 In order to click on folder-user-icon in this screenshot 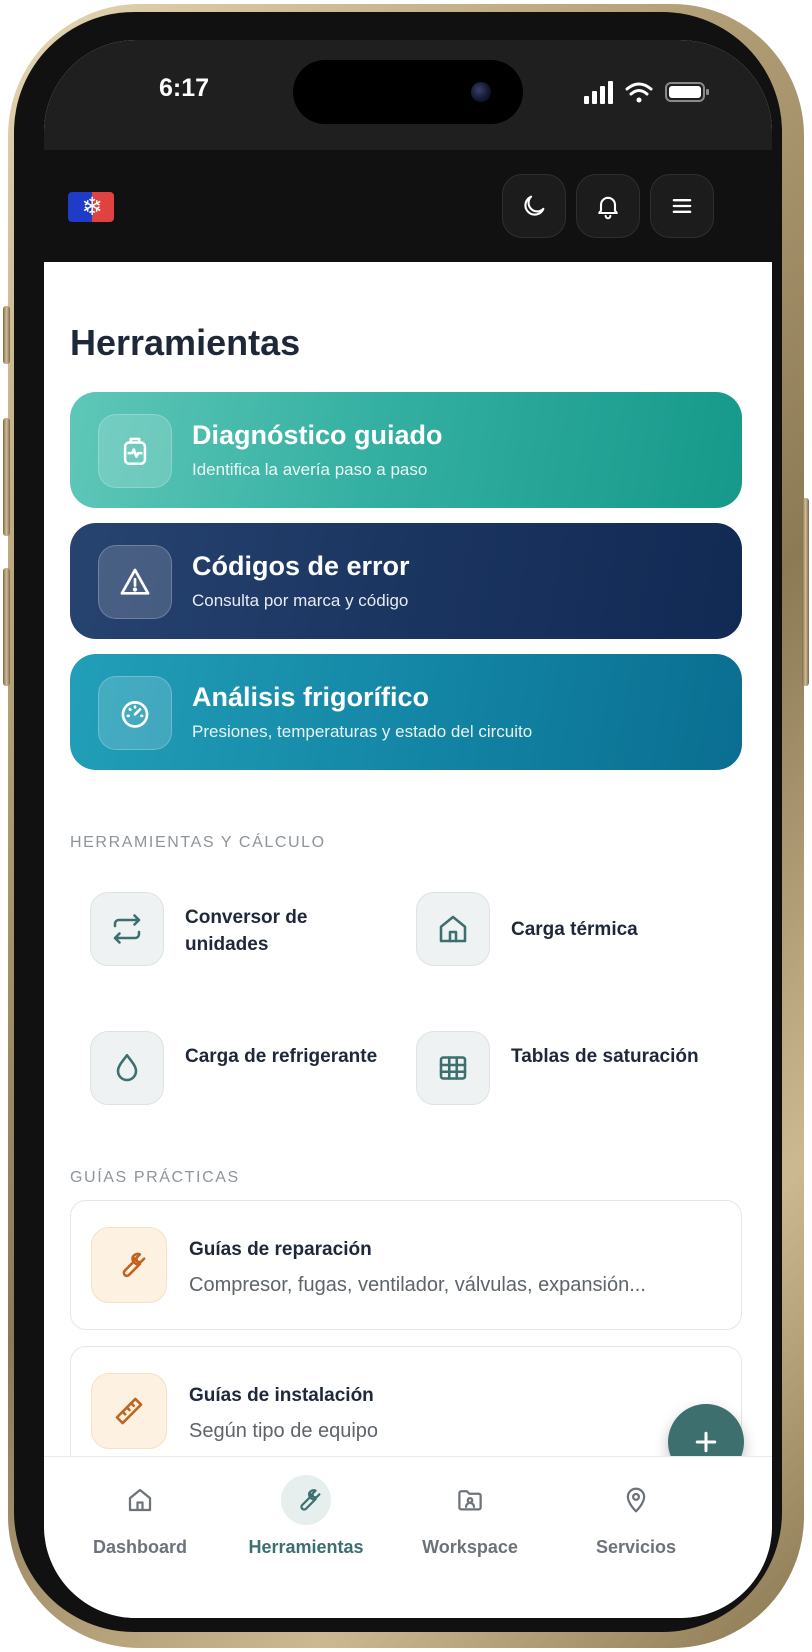, I will do `click(470, 1500)`.